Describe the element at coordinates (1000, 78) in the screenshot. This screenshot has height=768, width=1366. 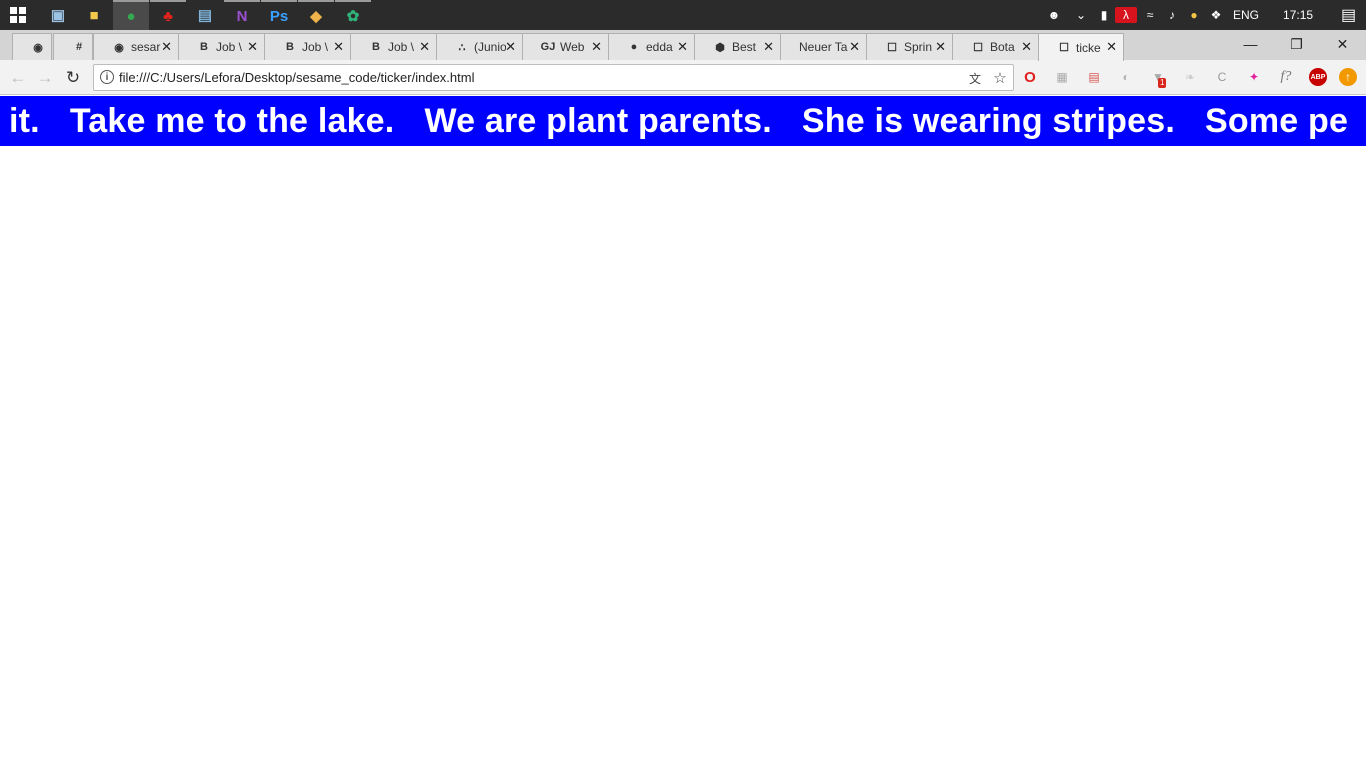
I see `bookmark-star-icon: ☆` at that location.